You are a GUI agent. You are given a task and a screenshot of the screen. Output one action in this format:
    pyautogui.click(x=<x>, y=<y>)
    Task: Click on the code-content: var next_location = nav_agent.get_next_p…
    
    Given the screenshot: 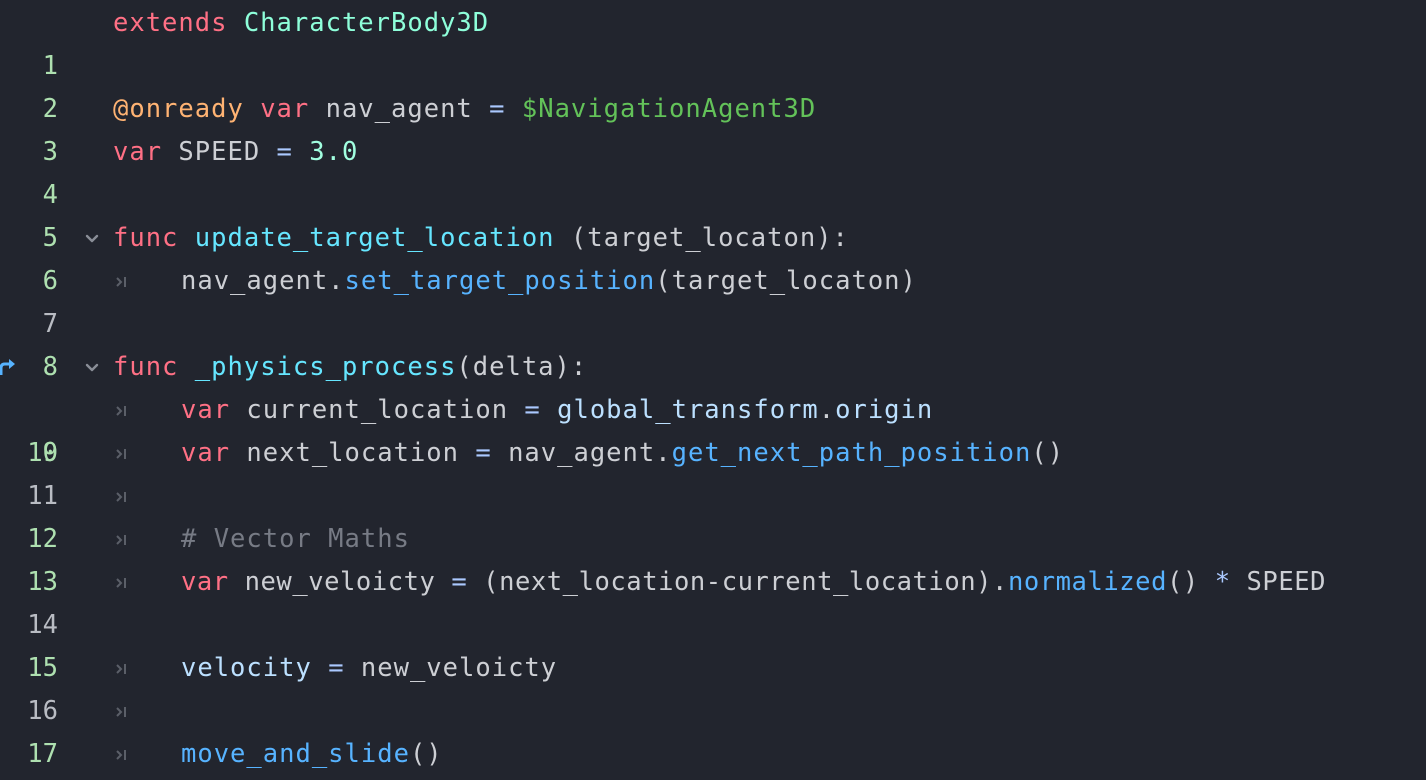 What is the action you would take?
    pyautogui.click(x=622, y=453)
    